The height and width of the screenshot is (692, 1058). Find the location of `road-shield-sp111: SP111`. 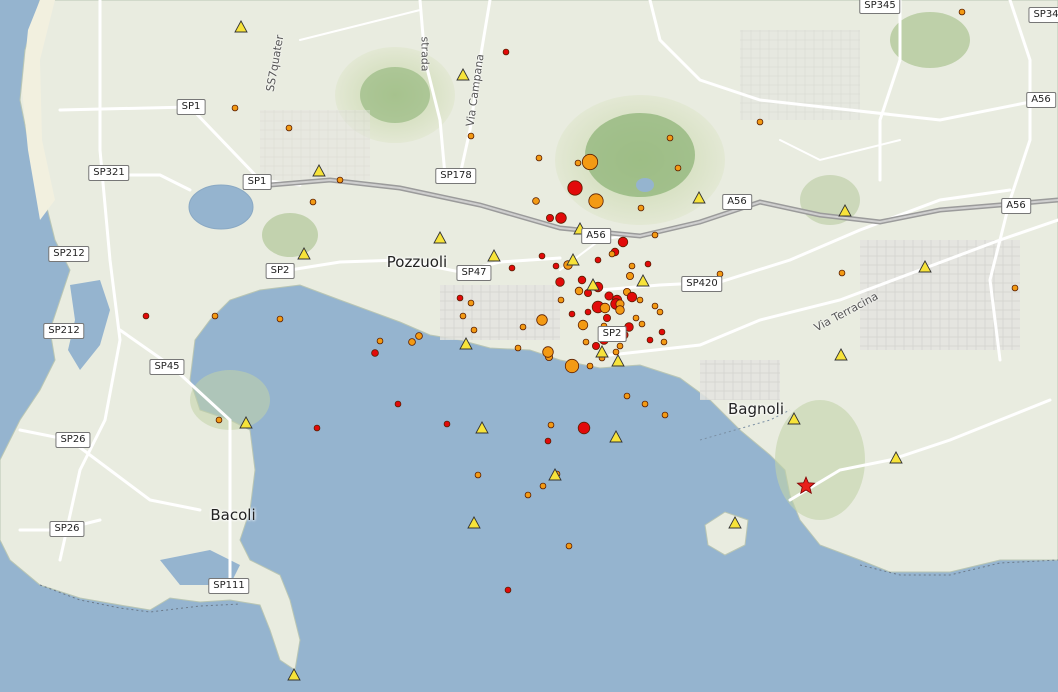

road-shield-sp111: SP111 is located at coordinates (229, 586).